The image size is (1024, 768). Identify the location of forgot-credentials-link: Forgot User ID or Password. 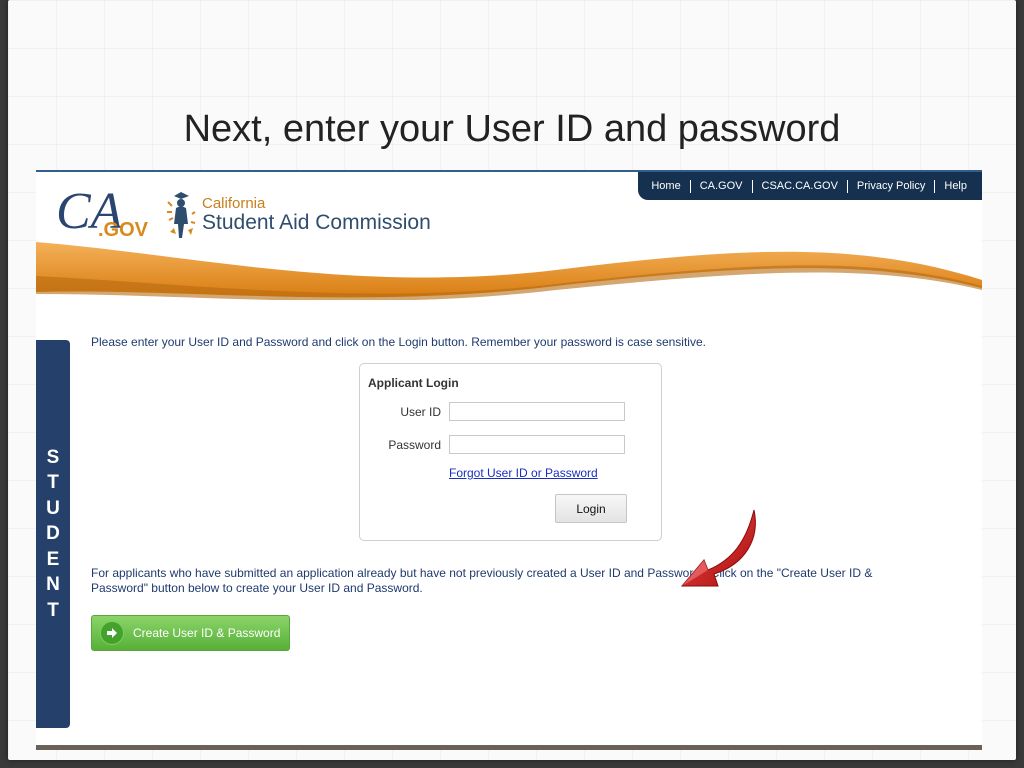
(523, 473).